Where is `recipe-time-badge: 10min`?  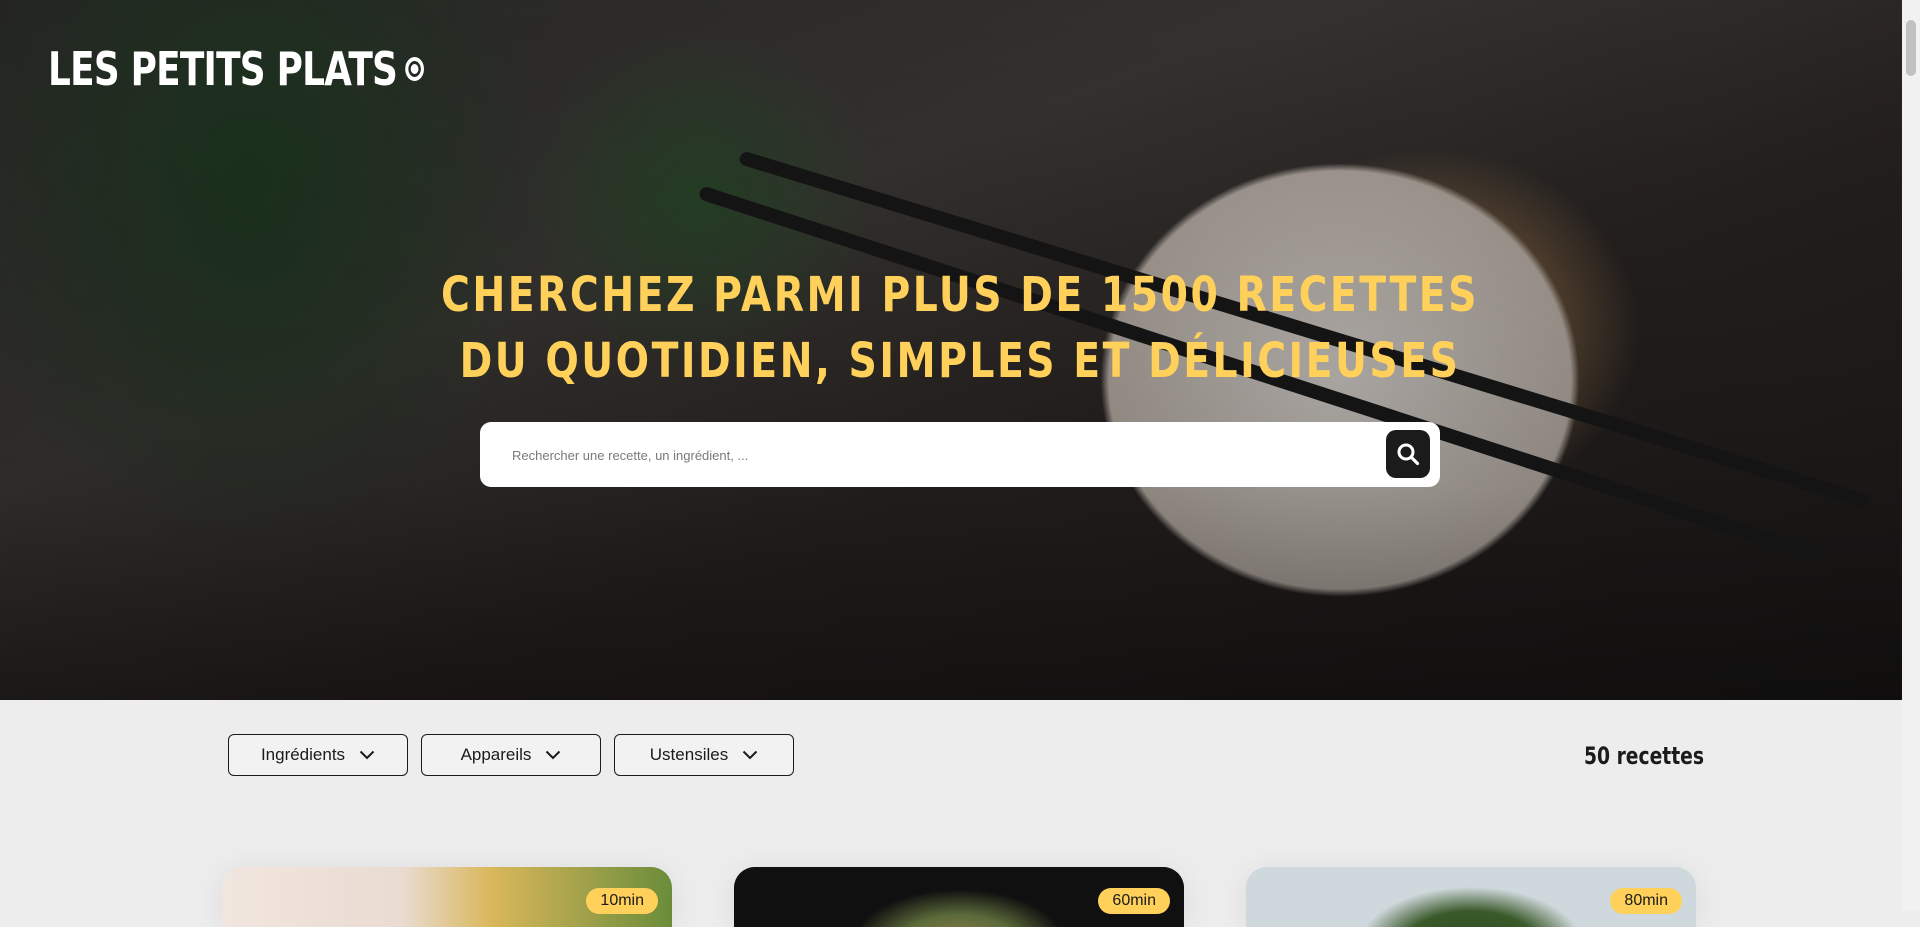 recipe-time-badge: 10min is located at coordinates (622, 901).